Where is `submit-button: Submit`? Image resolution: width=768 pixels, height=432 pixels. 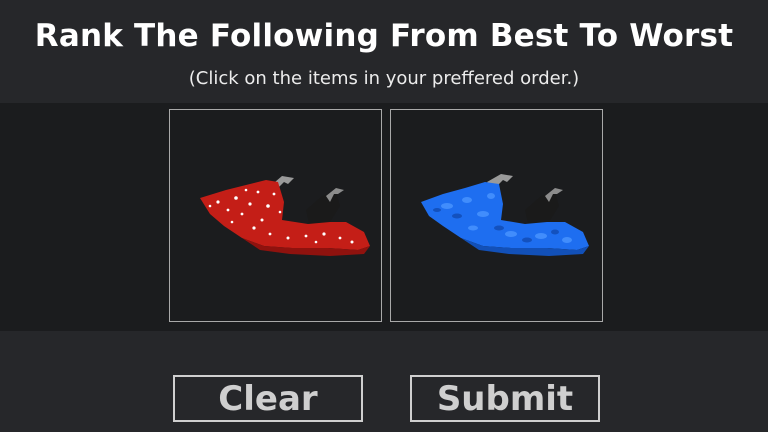 submit-button: Submit is located at coordinates (505, 398).